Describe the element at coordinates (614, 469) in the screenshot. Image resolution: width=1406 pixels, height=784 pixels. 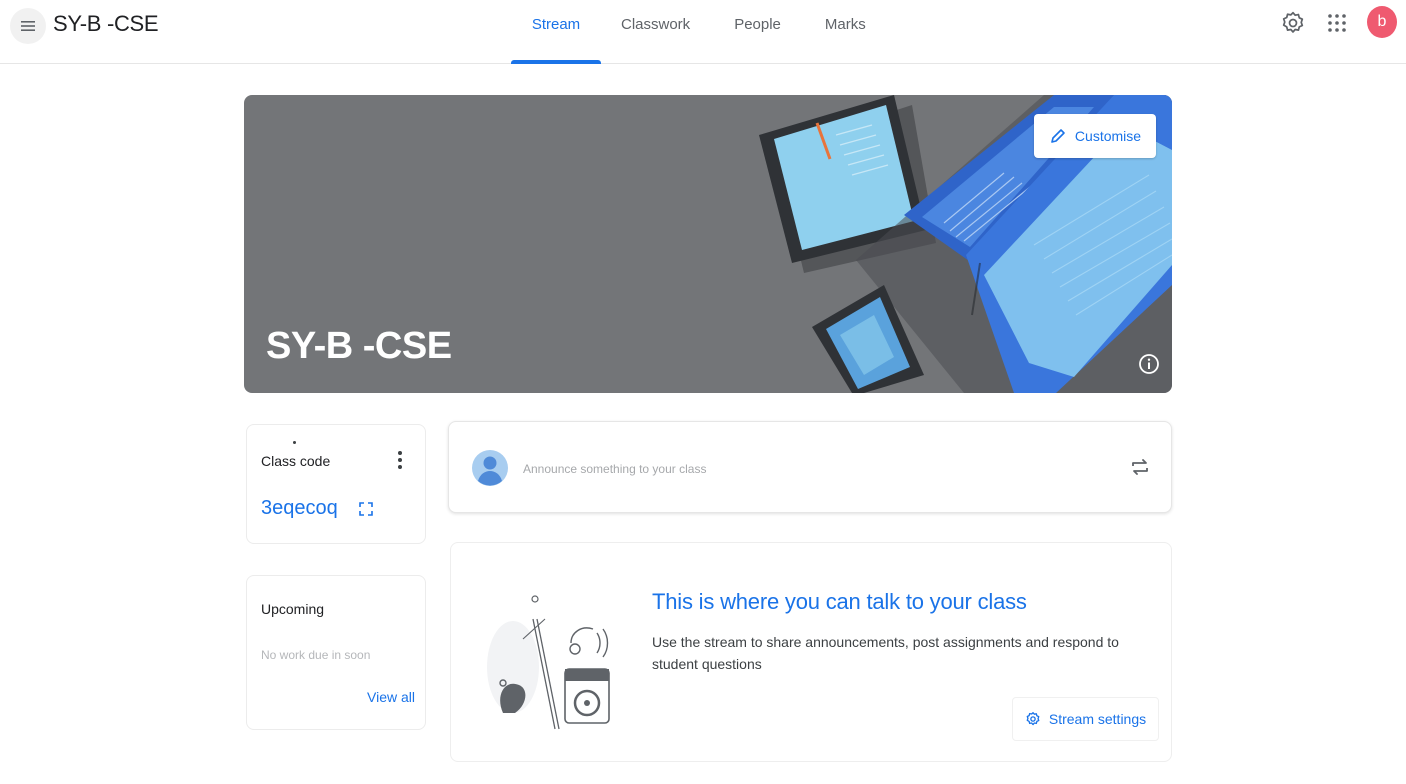
I see `announce-input: Announce something to your class` at that location.